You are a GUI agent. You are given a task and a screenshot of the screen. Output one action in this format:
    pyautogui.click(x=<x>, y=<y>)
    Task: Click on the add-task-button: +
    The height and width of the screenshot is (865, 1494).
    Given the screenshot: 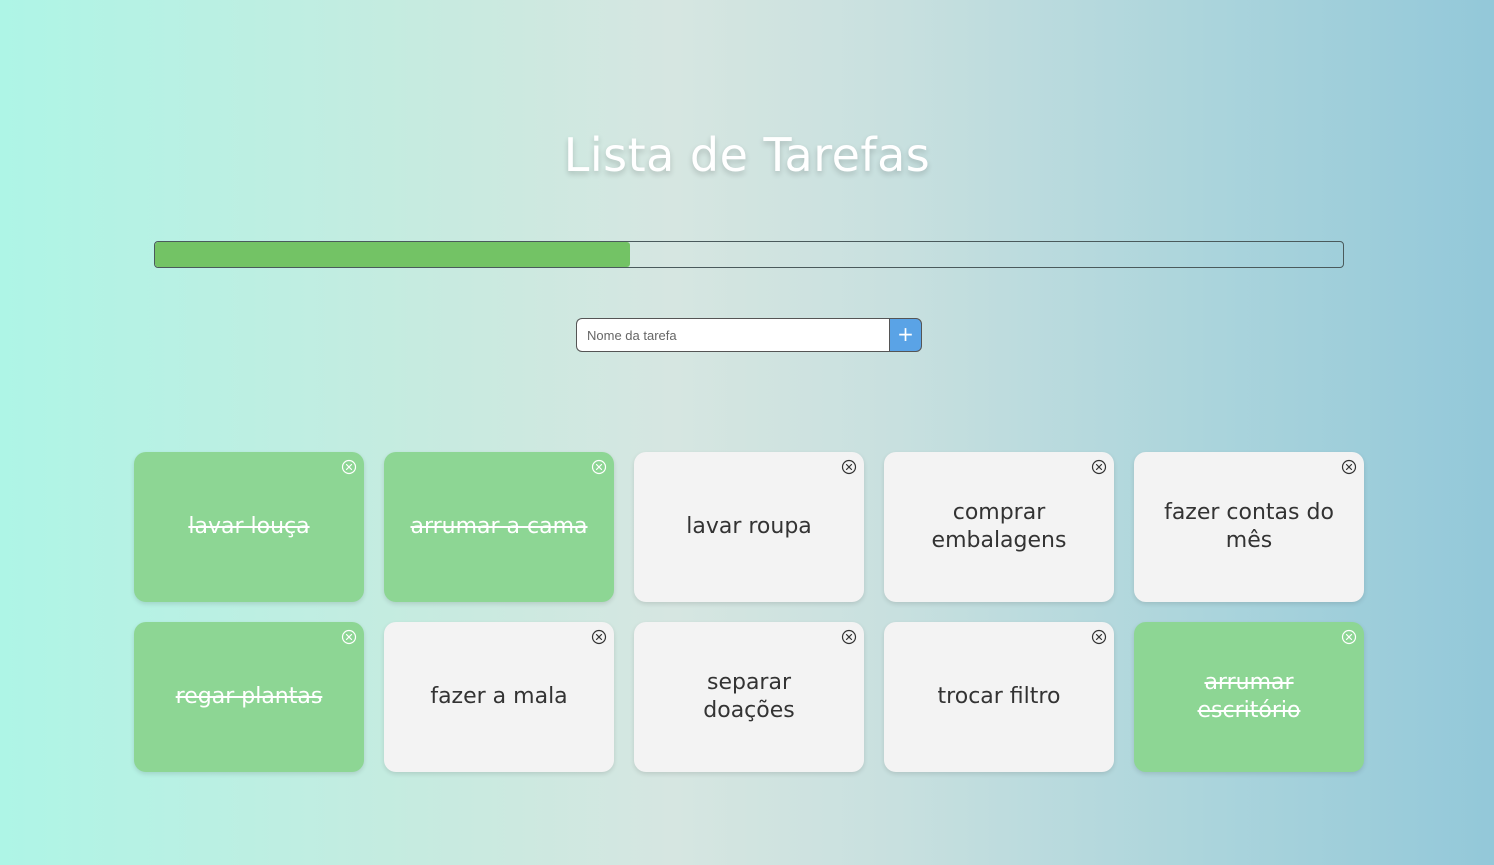 What is the action you would take?
    pyautogui.click(x=905, y=335)
    